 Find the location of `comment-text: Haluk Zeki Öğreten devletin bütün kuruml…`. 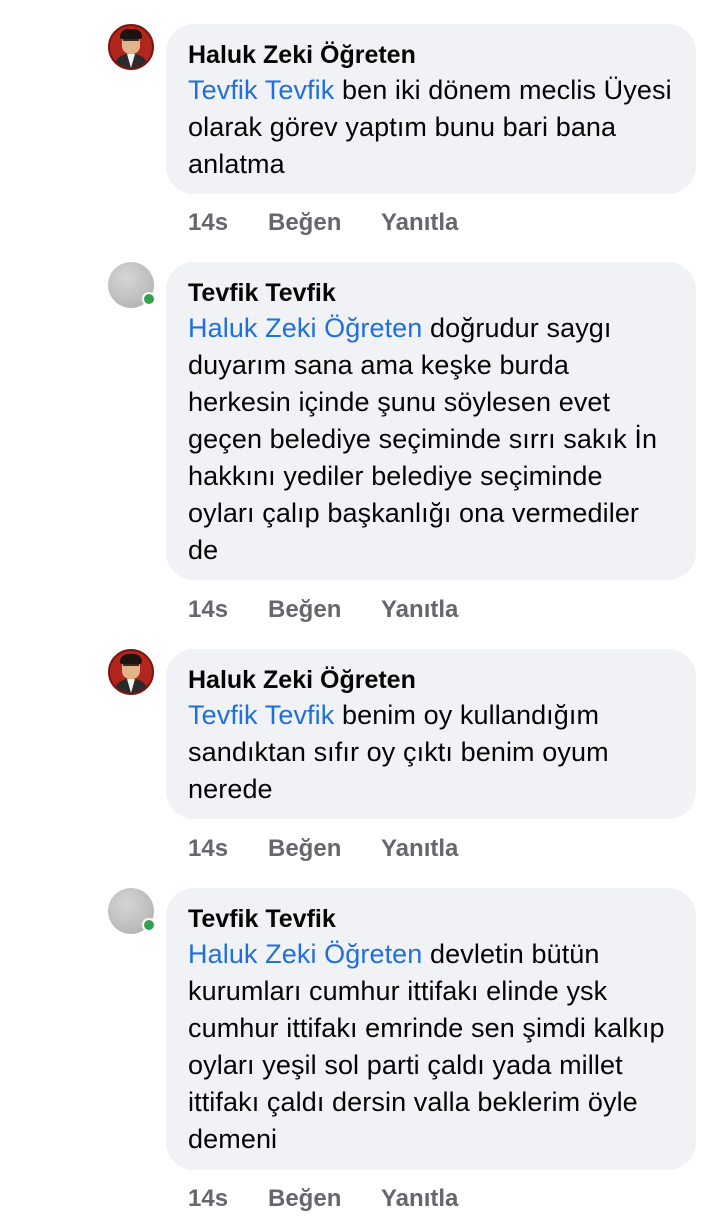

comment-text: Haluk Zeki Öğreten devletin bütün kuruml… is located at coordinates (431, 1047).